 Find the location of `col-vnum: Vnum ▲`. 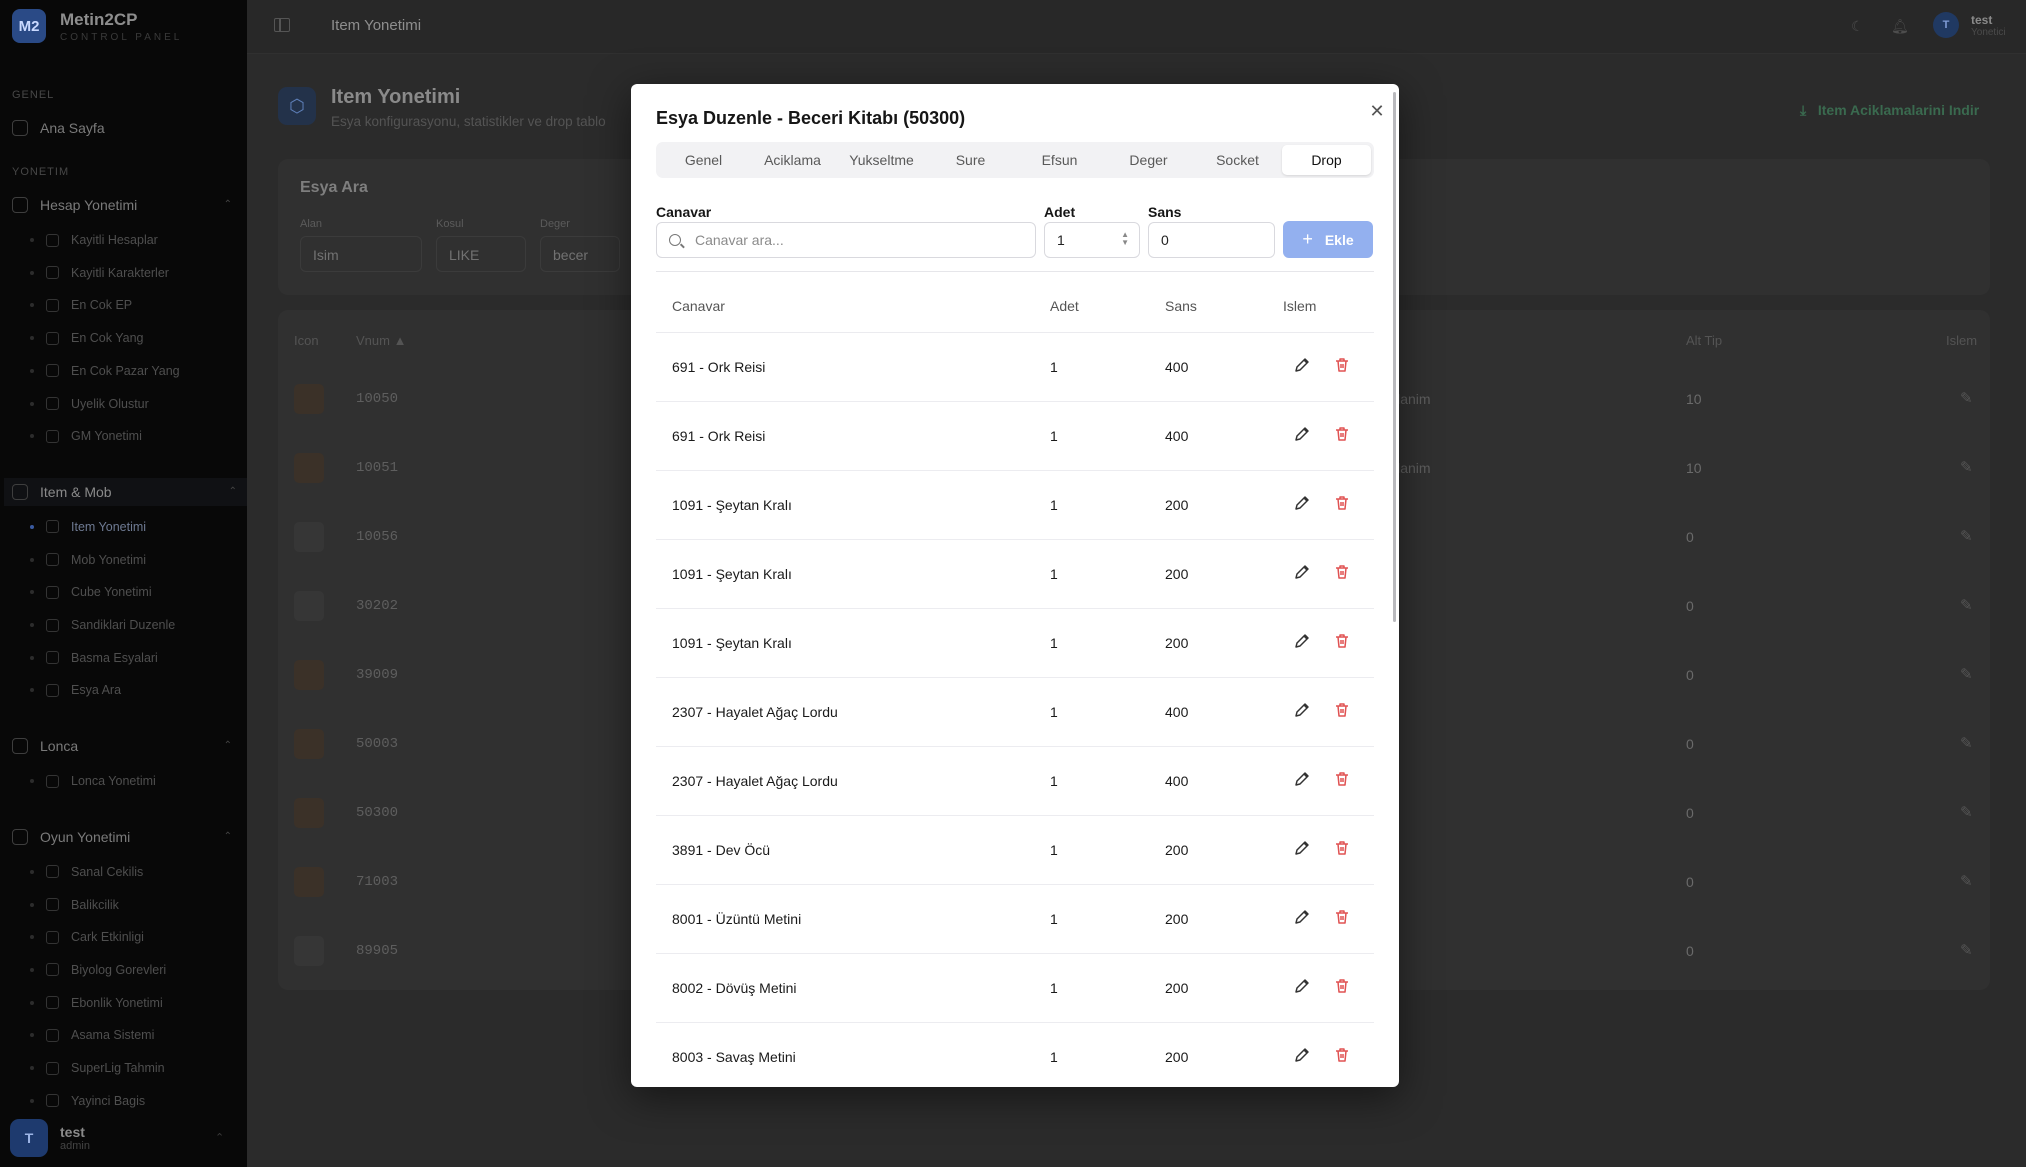

col-vnum: Vnum ▲ is located at coordinates (381, 340).